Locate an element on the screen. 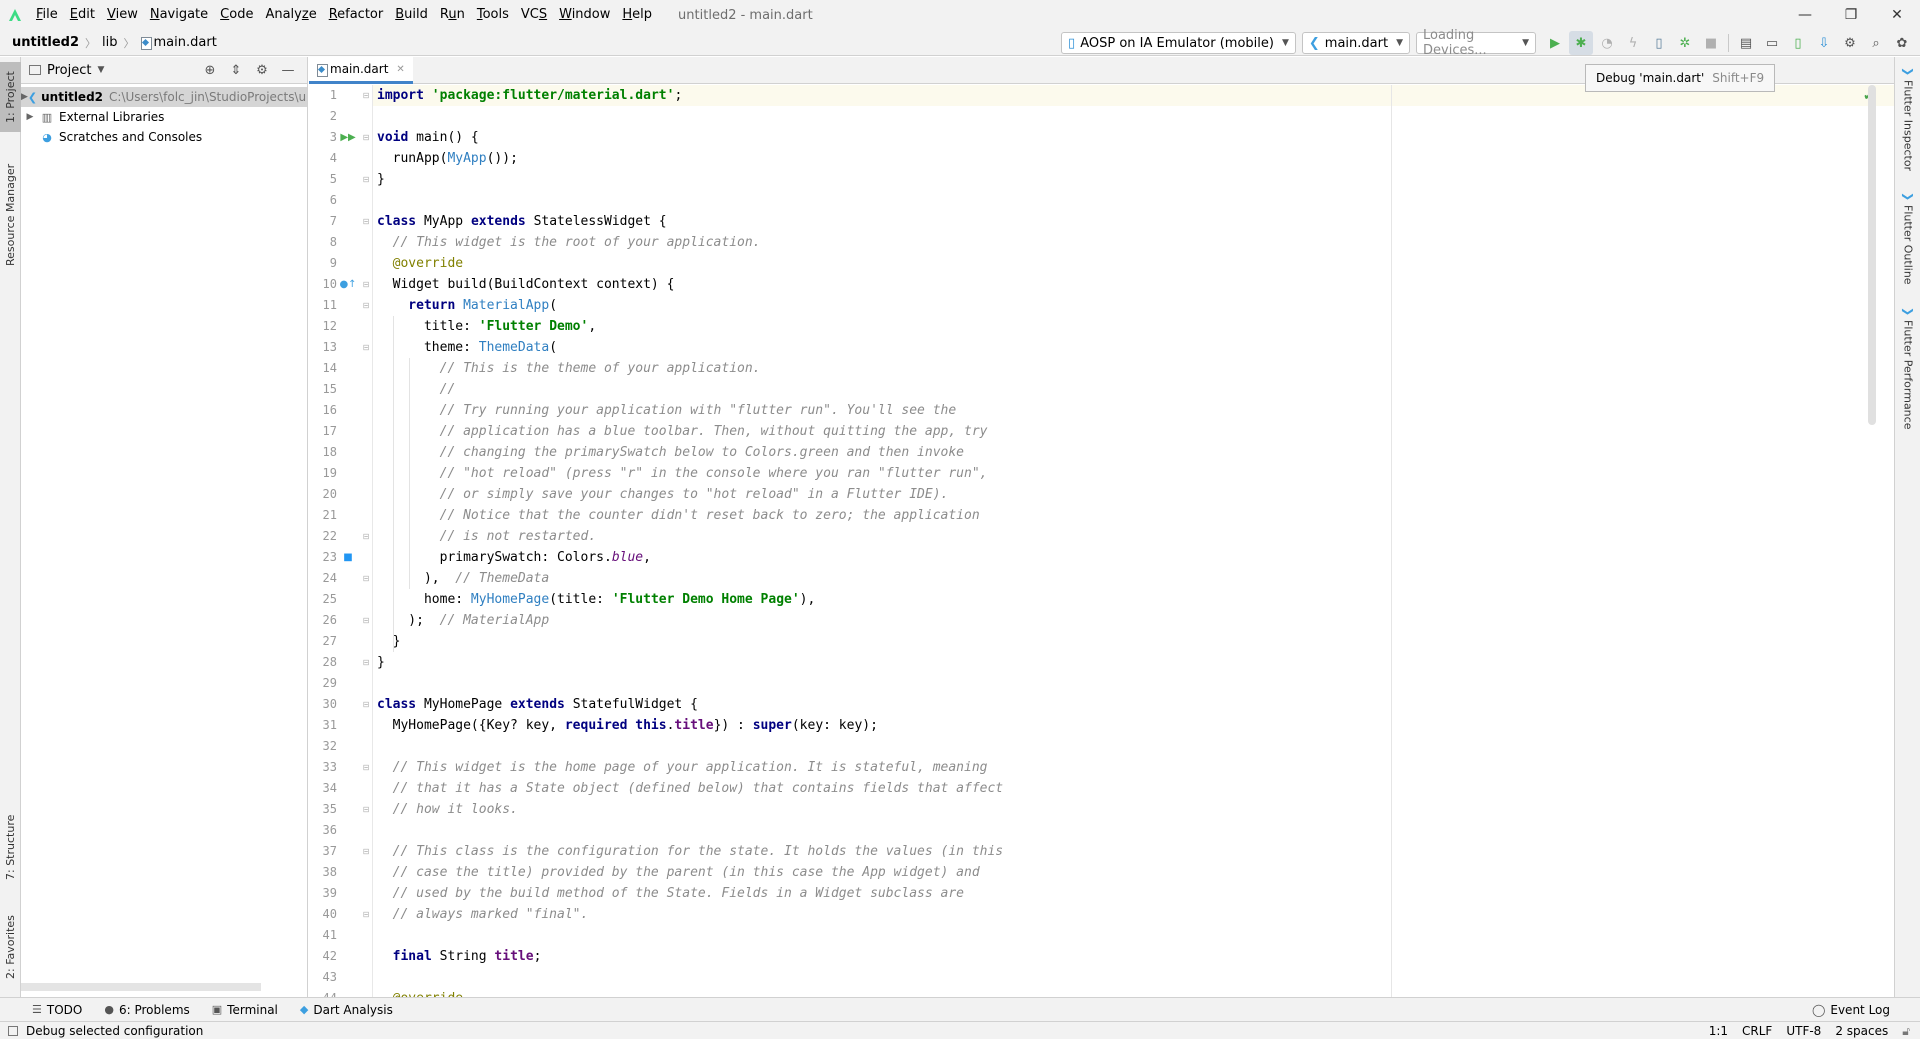  menu-refactor: Refactor is located at coordinates (356, 15).